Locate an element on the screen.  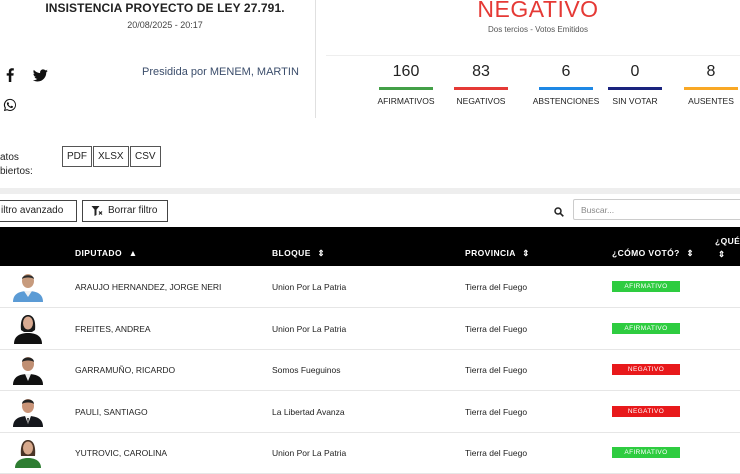
stat-afirmativos: 160 AFIRMATIVOS is located at coordinates (406, 84).